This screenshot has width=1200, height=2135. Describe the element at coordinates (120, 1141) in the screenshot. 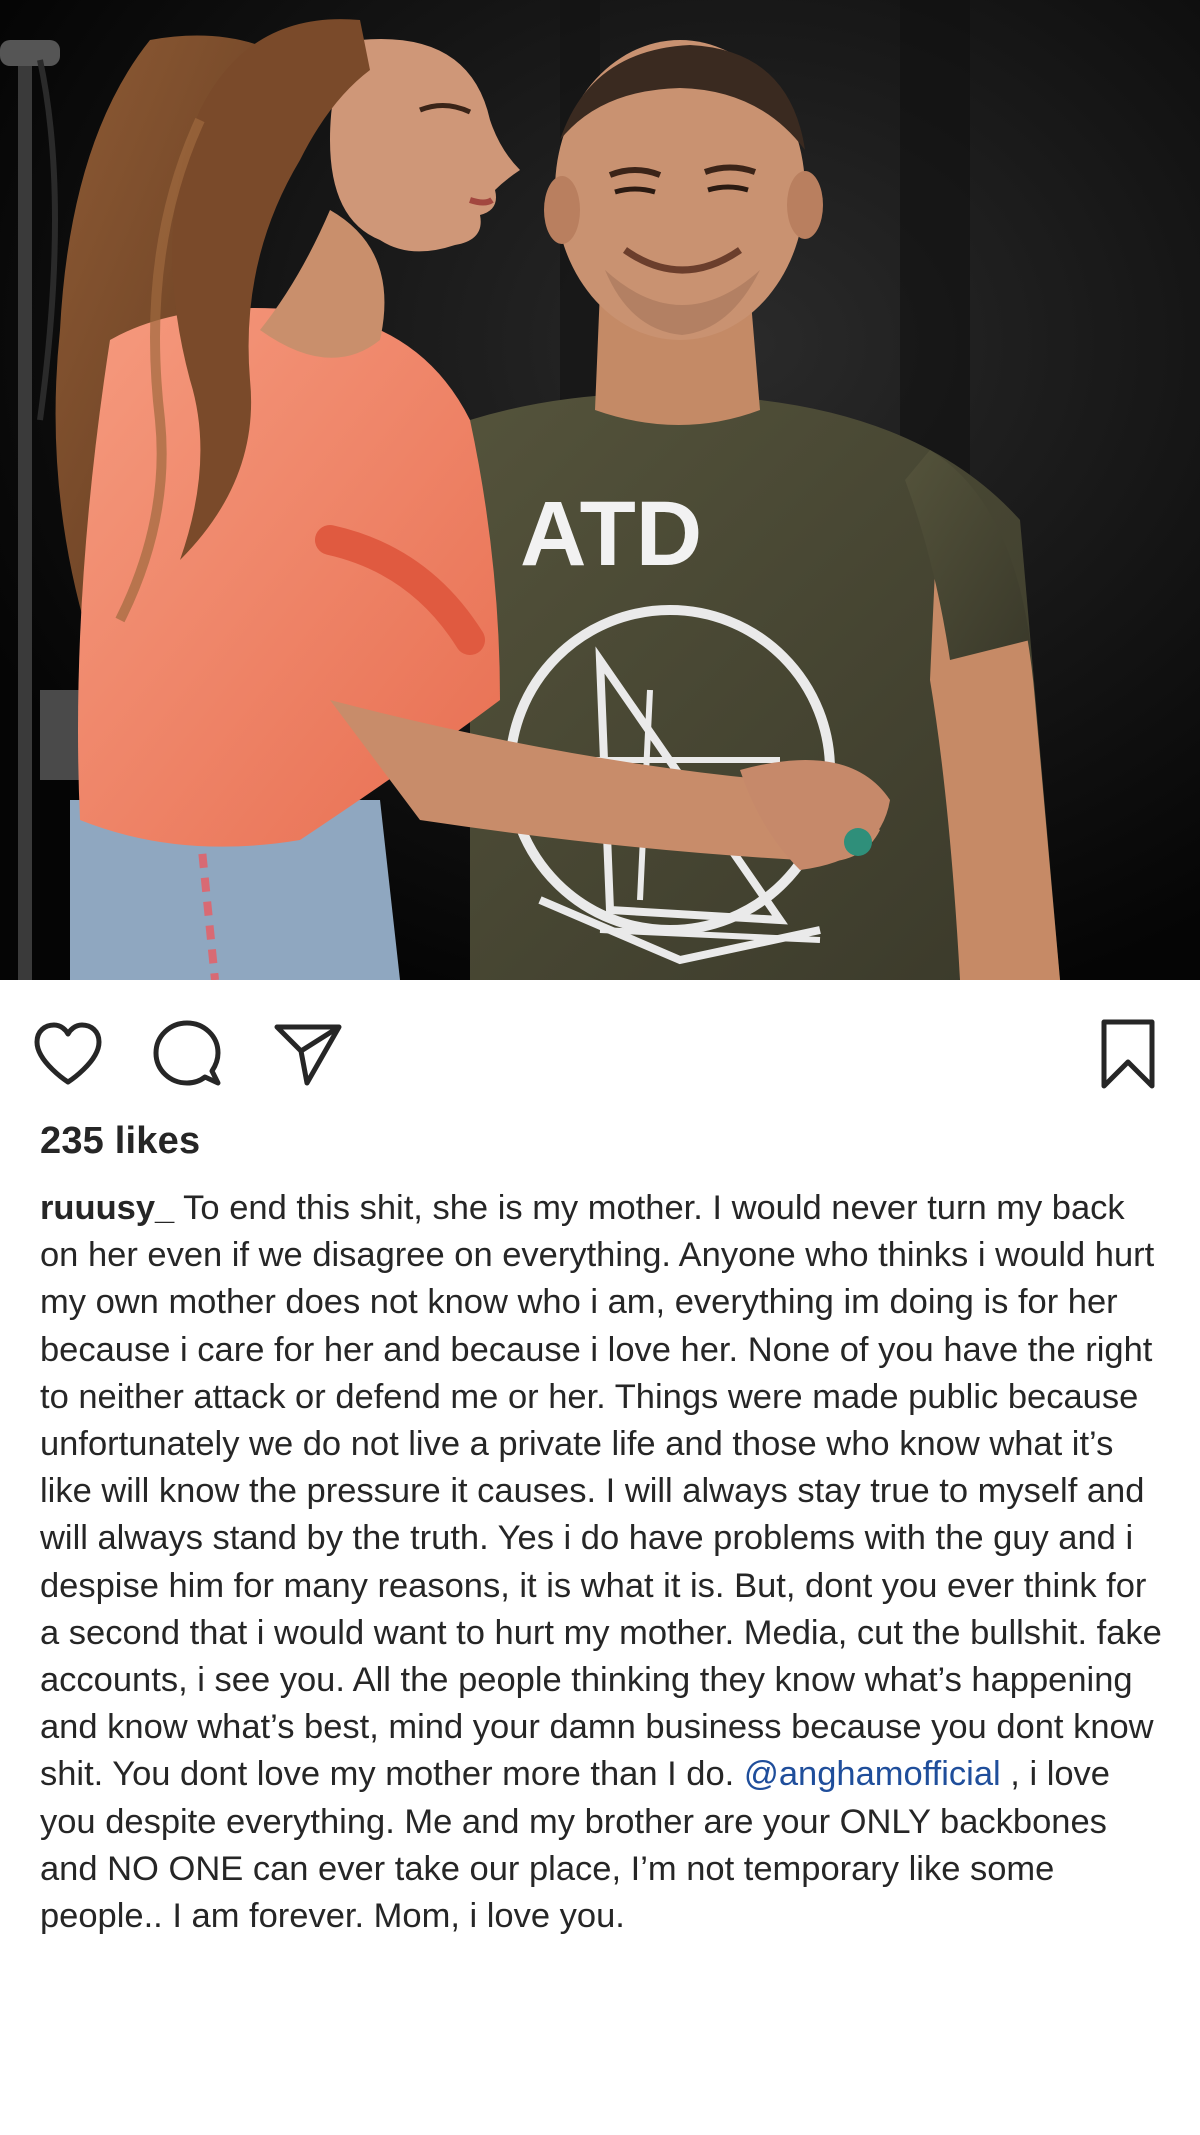

I see `likes-count: 235 likes` at that location.